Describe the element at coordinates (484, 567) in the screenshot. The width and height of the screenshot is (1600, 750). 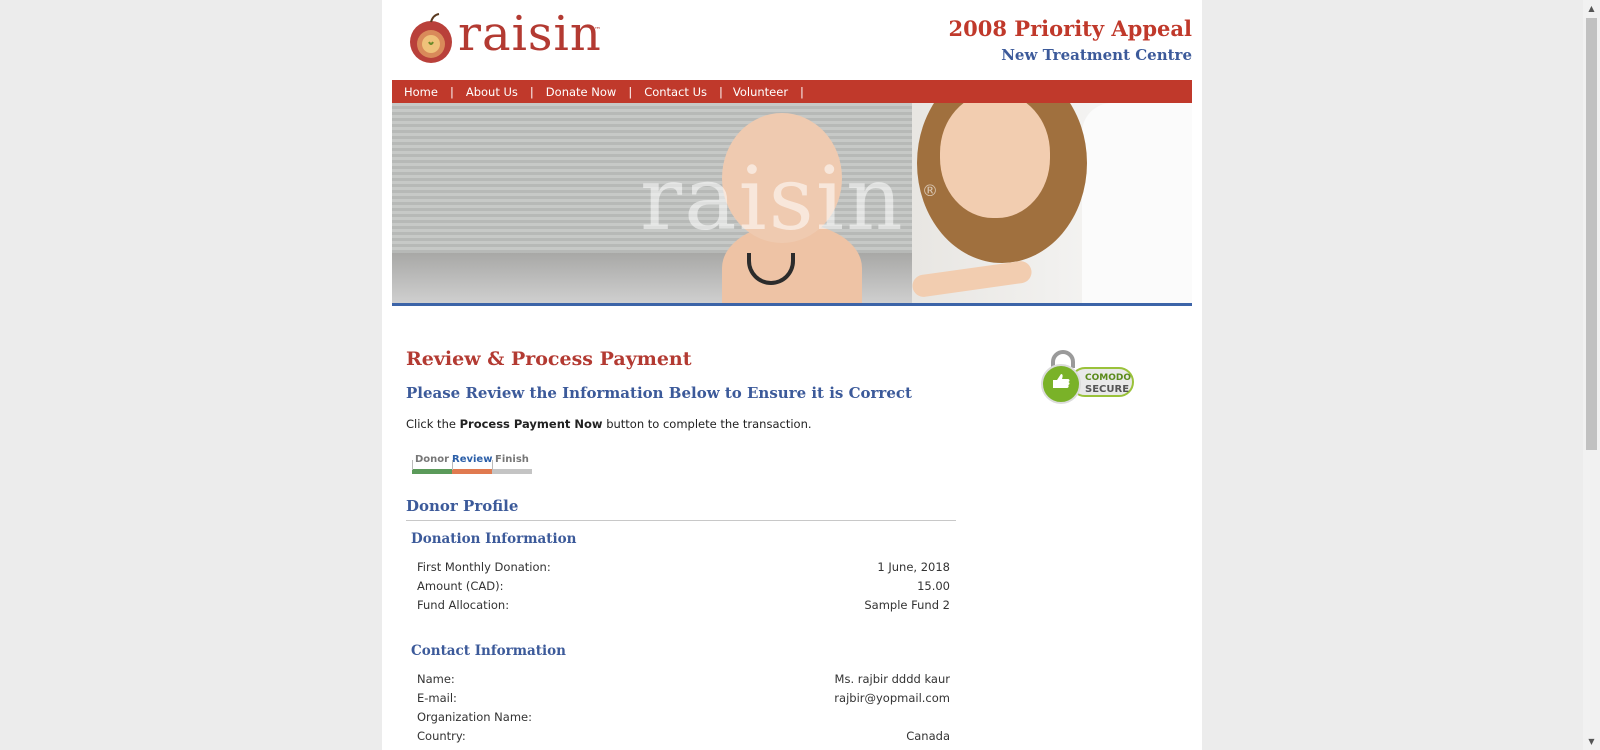
I see `donation-row-label: First Monthly Donation:` at that location.